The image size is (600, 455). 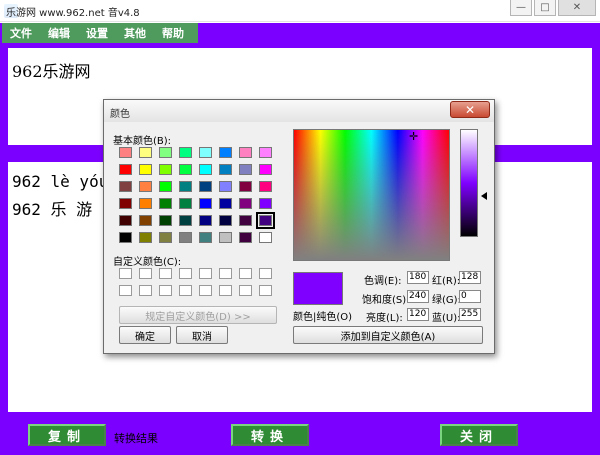 What do you see at coordinates (67, 435) in the screenshot?
I see `copy-button: 复制` at bounding box center [67, 435].